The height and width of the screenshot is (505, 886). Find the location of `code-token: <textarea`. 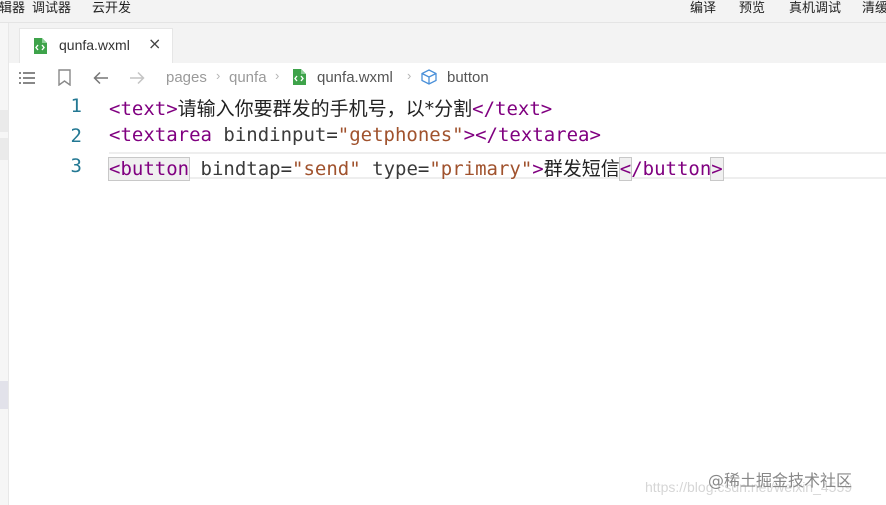

code-token: <textarea is located at coordinates (160, 135).